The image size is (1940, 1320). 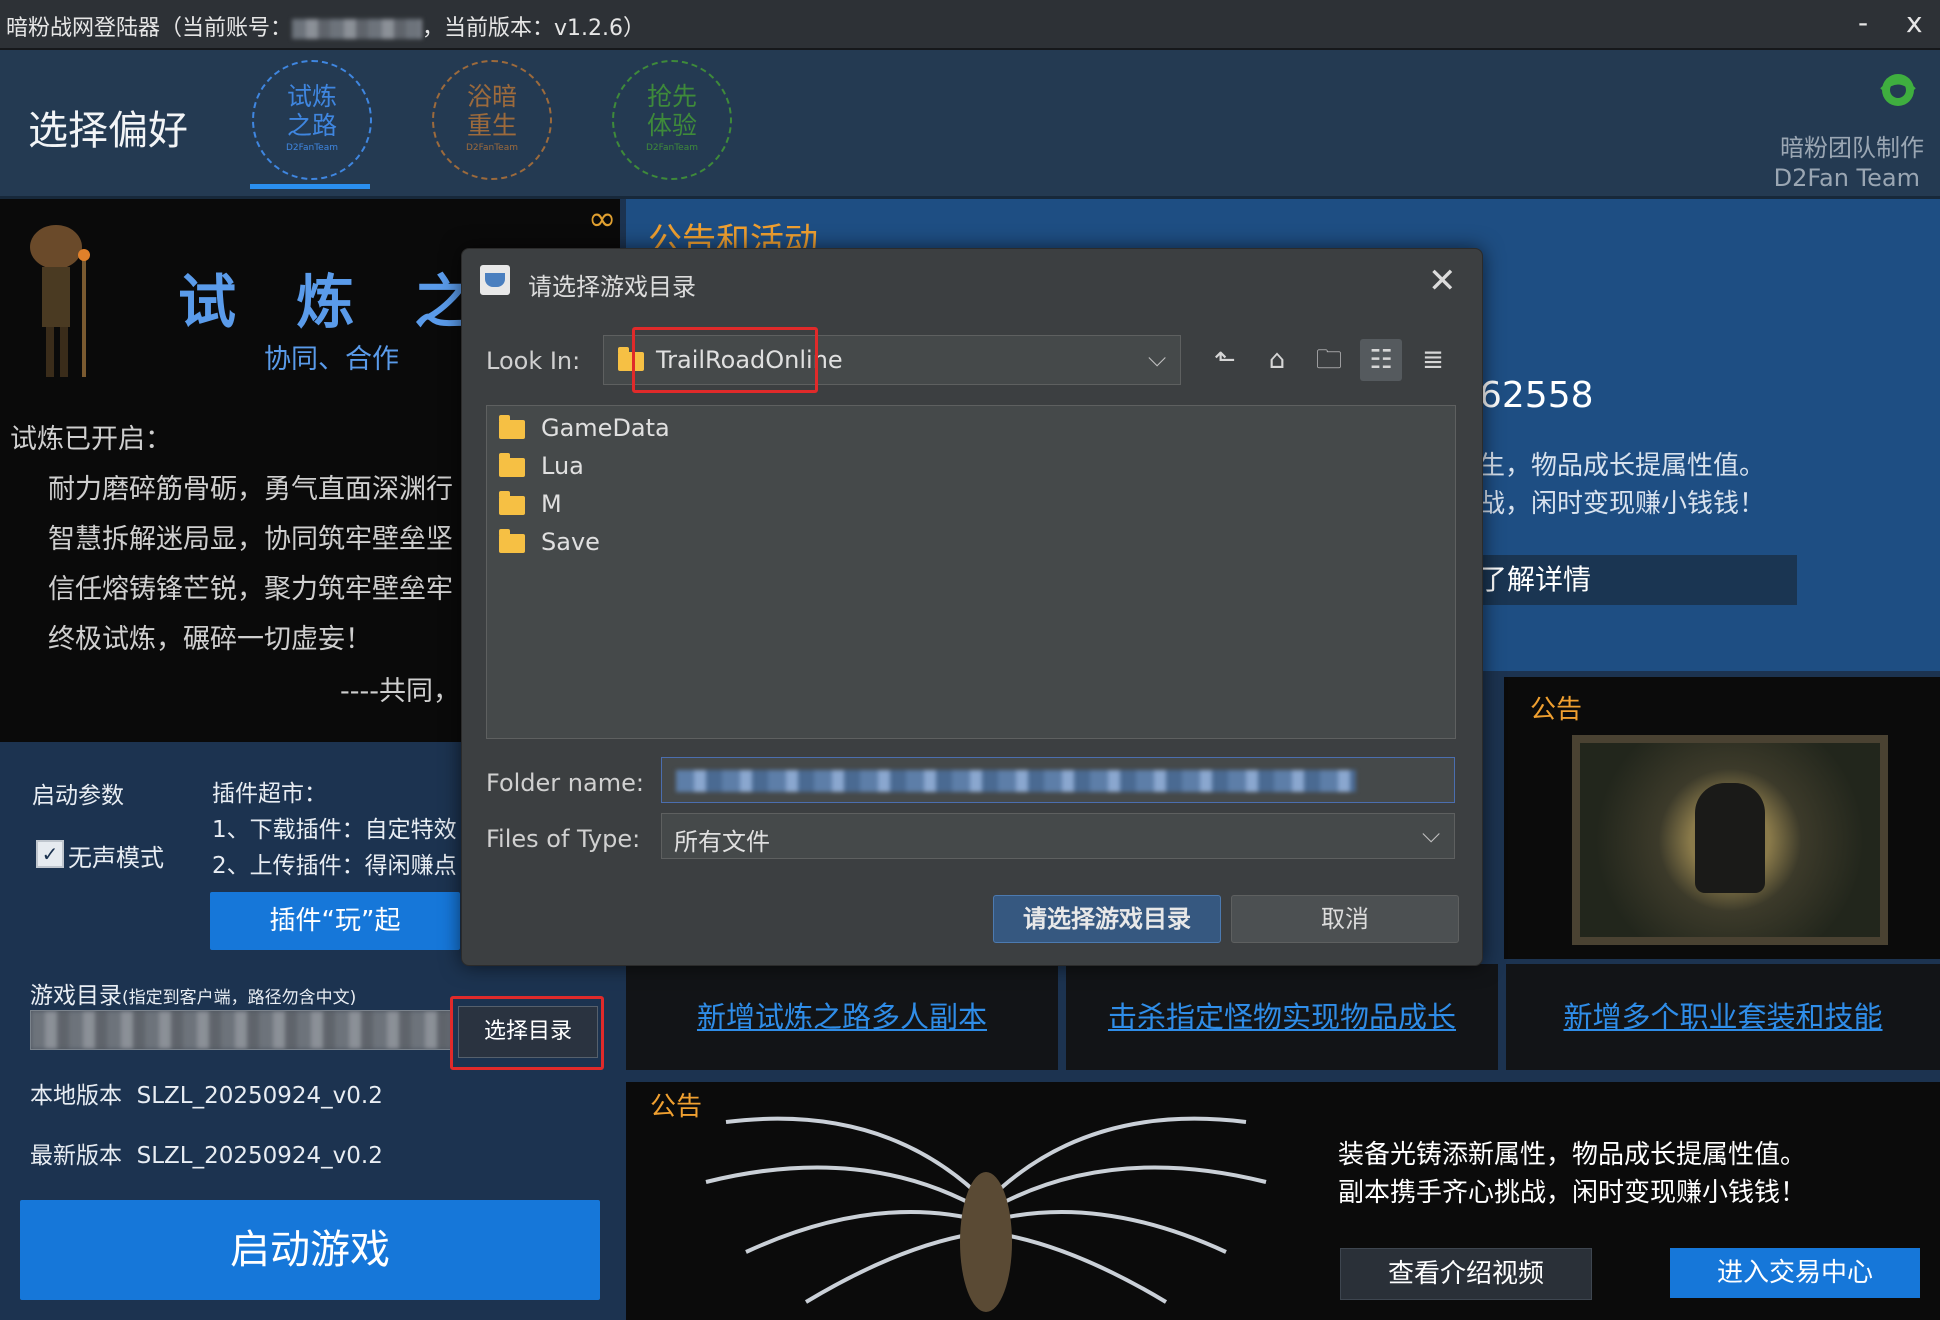 What do you see at coordinates (1345, 919) in the screenshot?
I see `cancel-button: 取消` at bounding box center [1345, 919].